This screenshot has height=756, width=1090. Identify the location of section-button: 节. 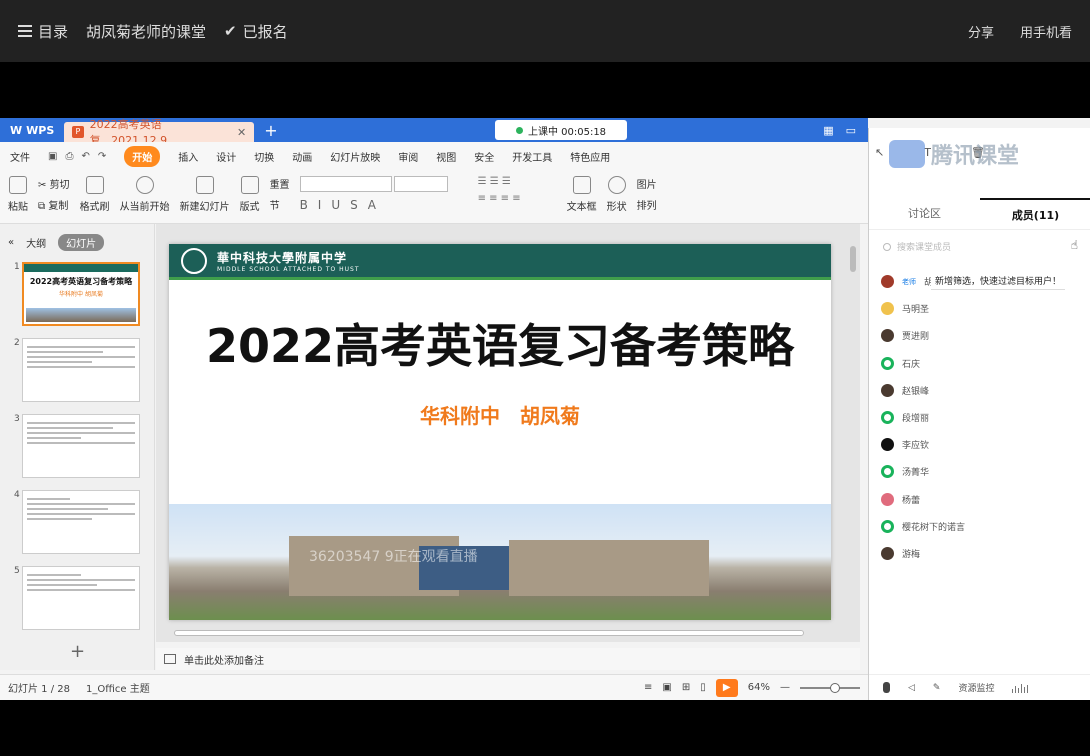
(280, 204).